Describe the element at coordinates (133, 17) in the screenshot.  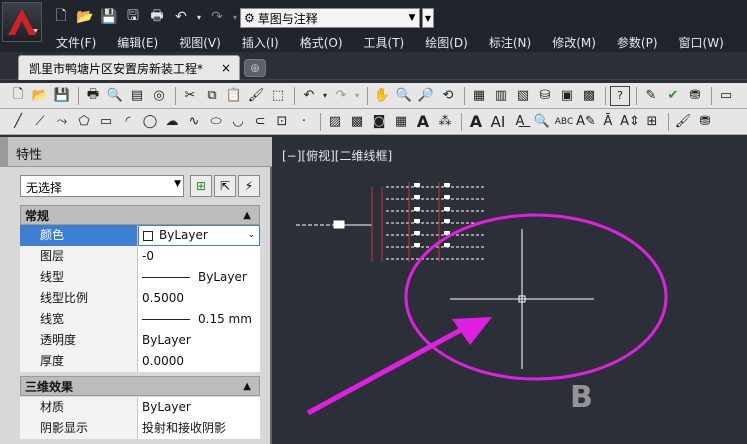
I see `save-as-icon: 🖫` at that location.